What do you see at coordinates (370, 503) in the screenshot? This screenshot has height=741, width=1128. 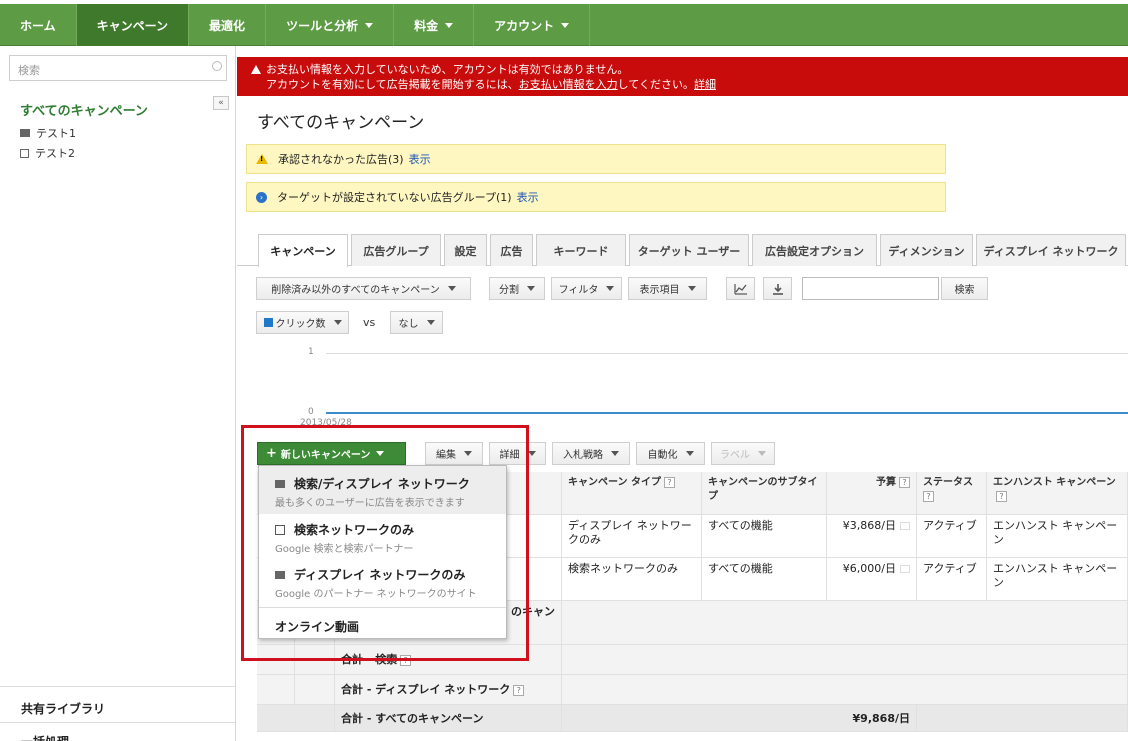 I see `menu-item-subtitle: 最も多くのユーザーに広告を表示できます` at bounding box center [370, 503].